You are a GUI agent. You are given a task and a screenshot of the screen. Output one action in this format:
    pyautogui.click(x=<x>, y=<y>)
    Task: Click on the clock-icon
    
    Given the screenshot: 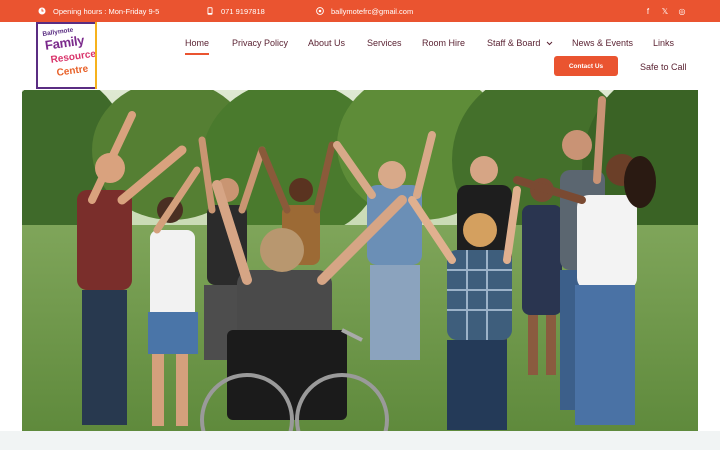 What is the action you would take?
    pyautogui.click(x=42, y=11)
    